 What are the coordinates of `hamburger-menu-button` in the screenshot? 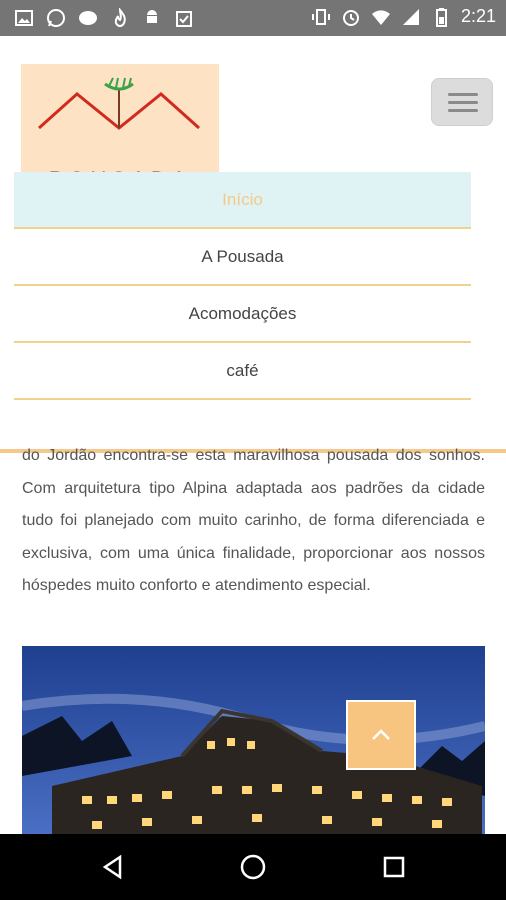 It's located at (462, 102).